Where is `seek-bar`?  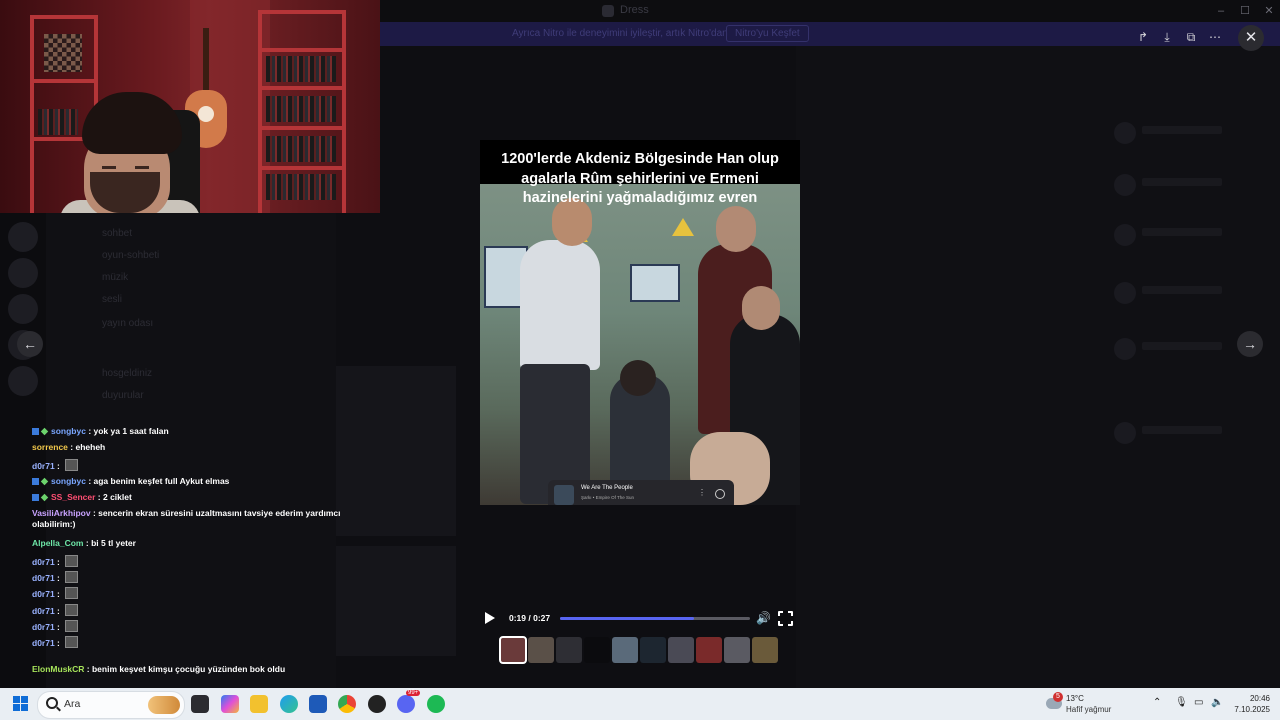 seek-bar is located at coordinates (655, 618).